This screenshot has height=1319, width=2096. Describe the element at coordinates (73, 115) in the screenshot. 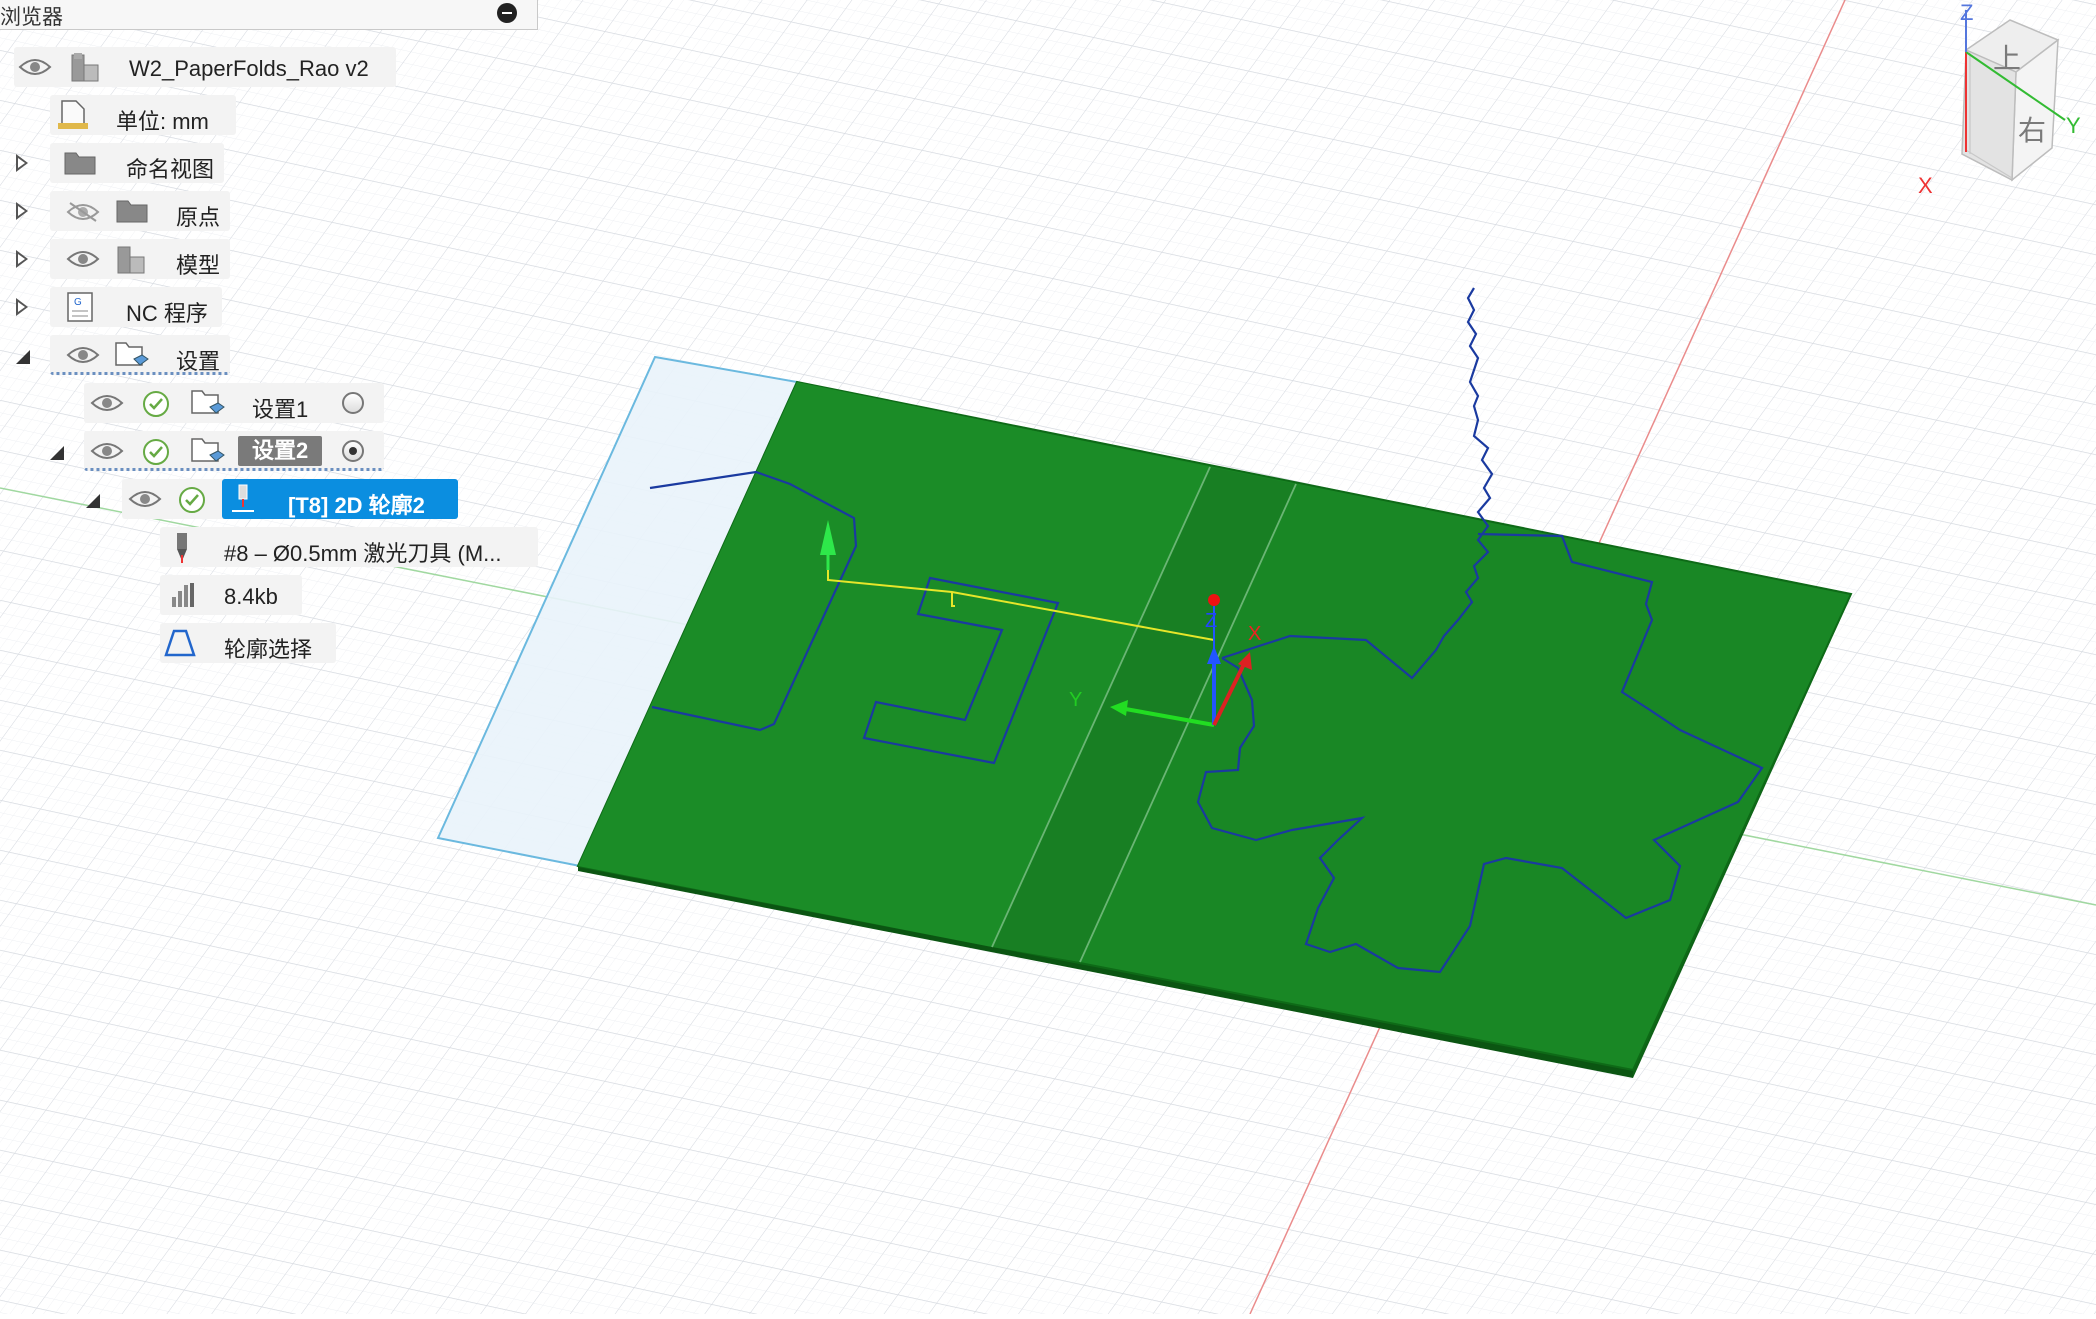

I see `document-icon` at that location.